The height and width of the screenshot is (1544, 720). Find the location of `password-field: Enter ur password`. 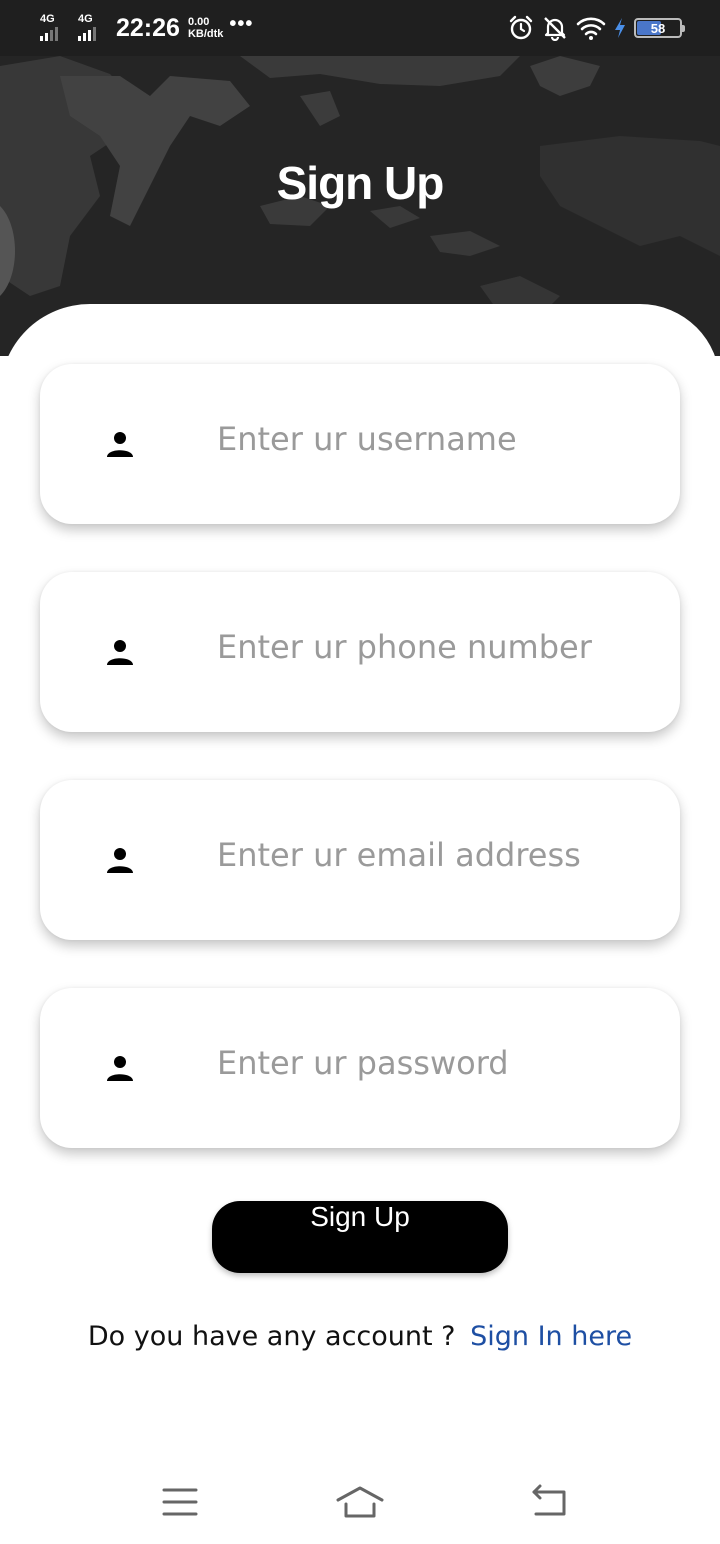

password-field: Enter ur password is located at coordinates (360, 1068).